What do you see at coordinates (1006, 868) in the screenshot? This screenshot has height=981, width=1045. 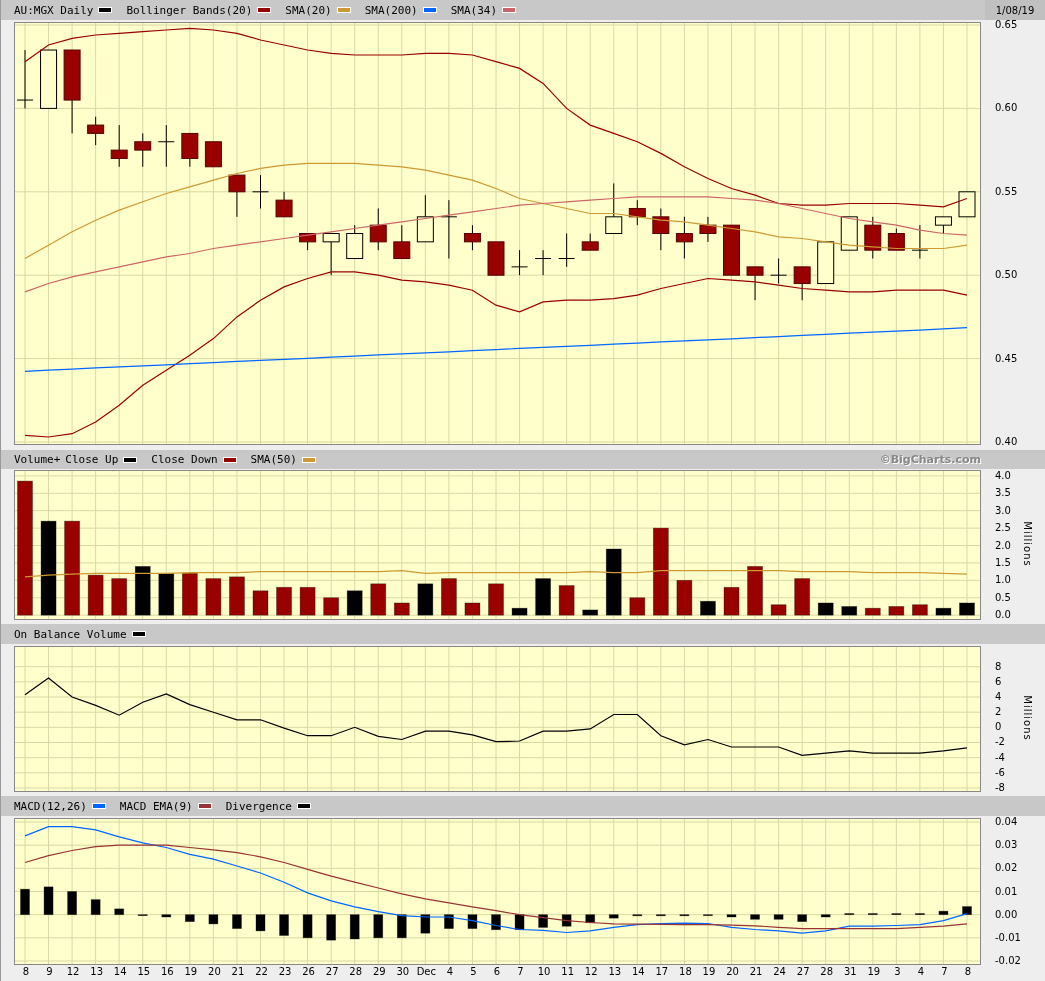 I see `axis-tick-label: 0.02` at bounding box center [1006, 868].